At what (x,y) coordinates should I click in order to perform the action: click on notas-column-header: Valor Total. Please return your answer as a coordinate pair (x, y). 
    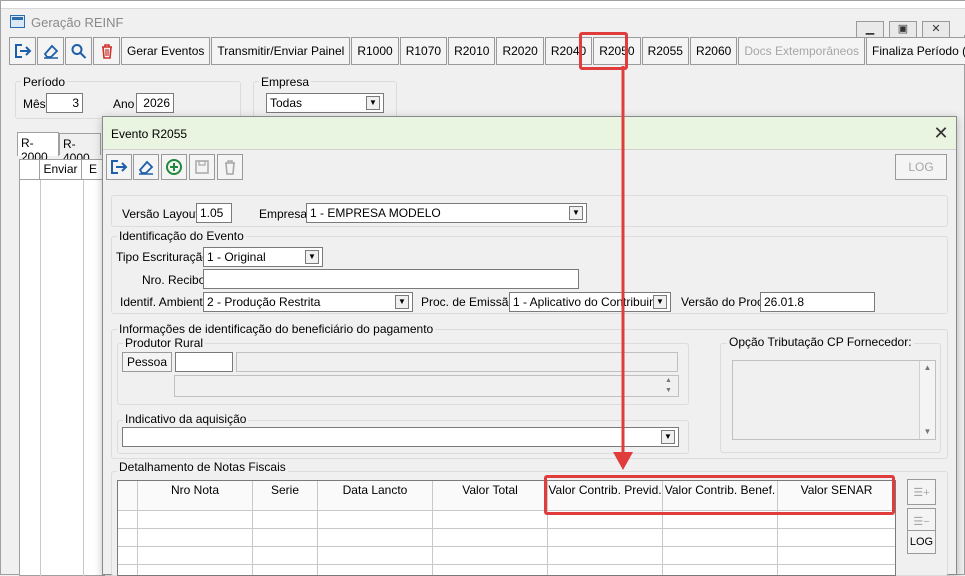
    Looking at the image, I should click on (490, 495).